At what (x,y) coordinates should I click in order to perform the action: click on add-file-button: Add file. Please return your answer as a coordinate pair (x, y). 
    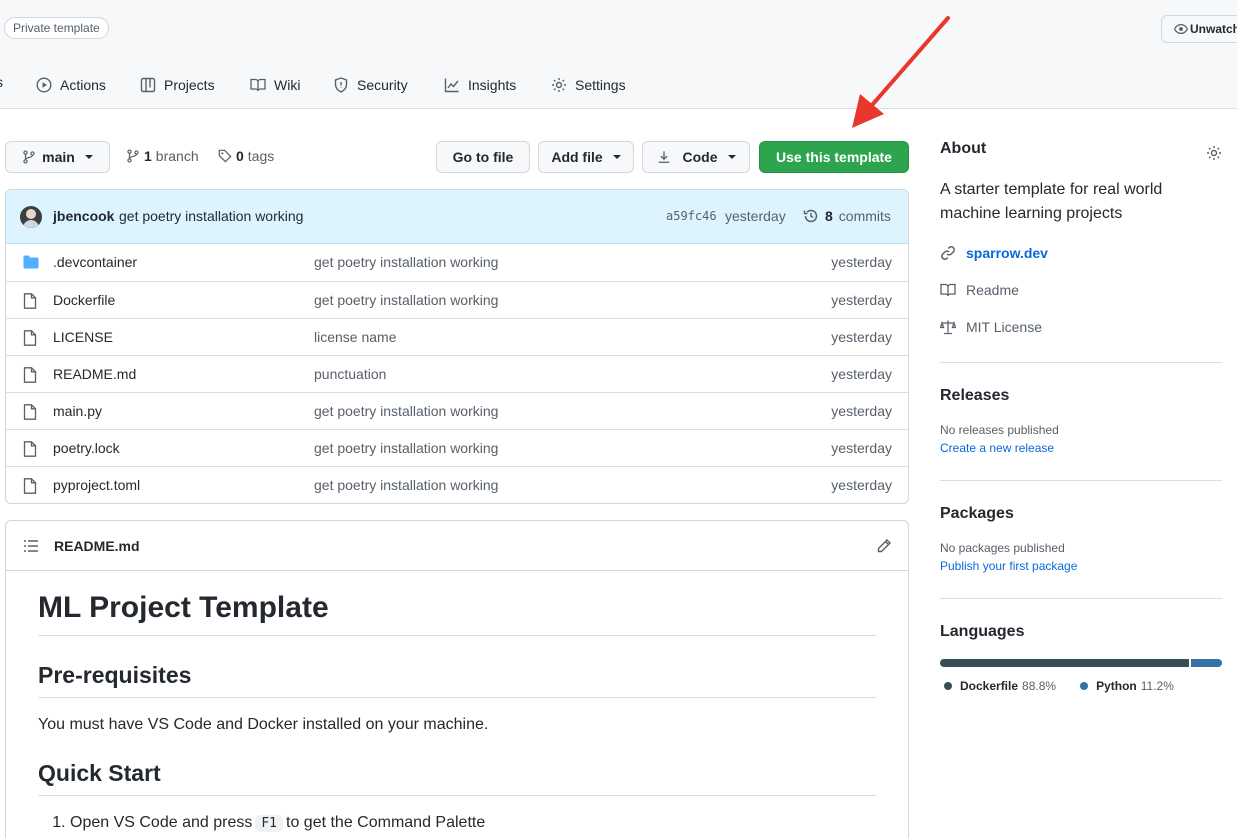
    Looking at the image, I should click on (586, 157).